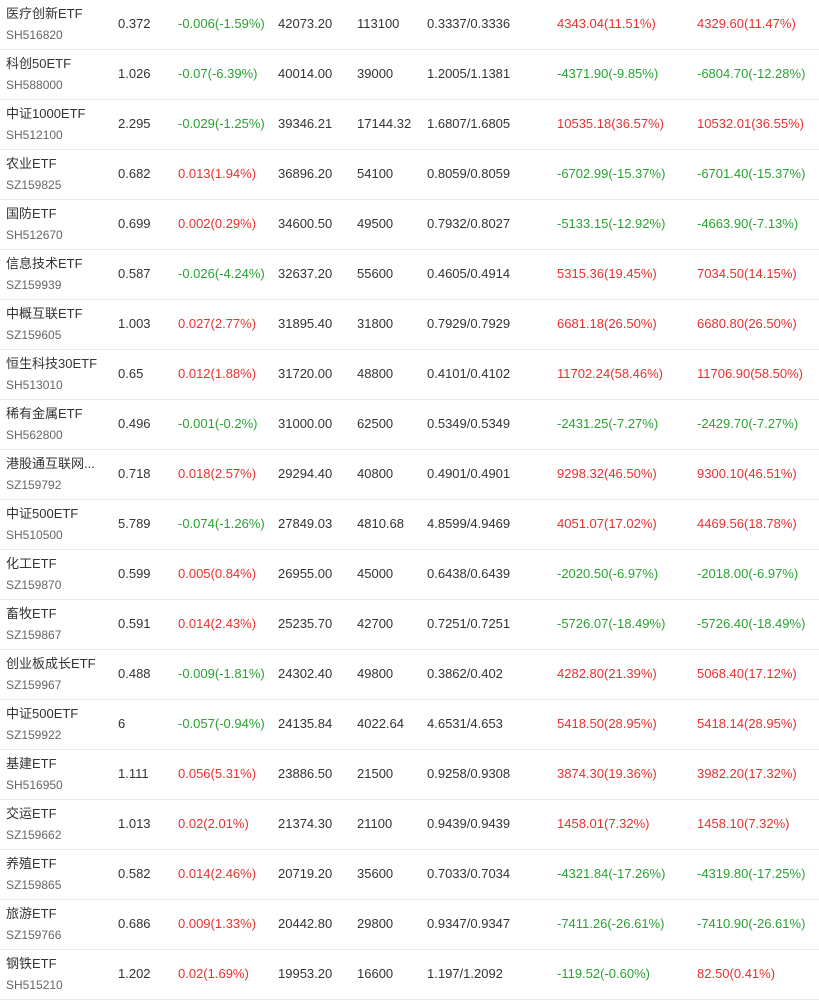 The image size is (819, 1000). I want to click on amount-cell: 42073.20, so click(305, 23).